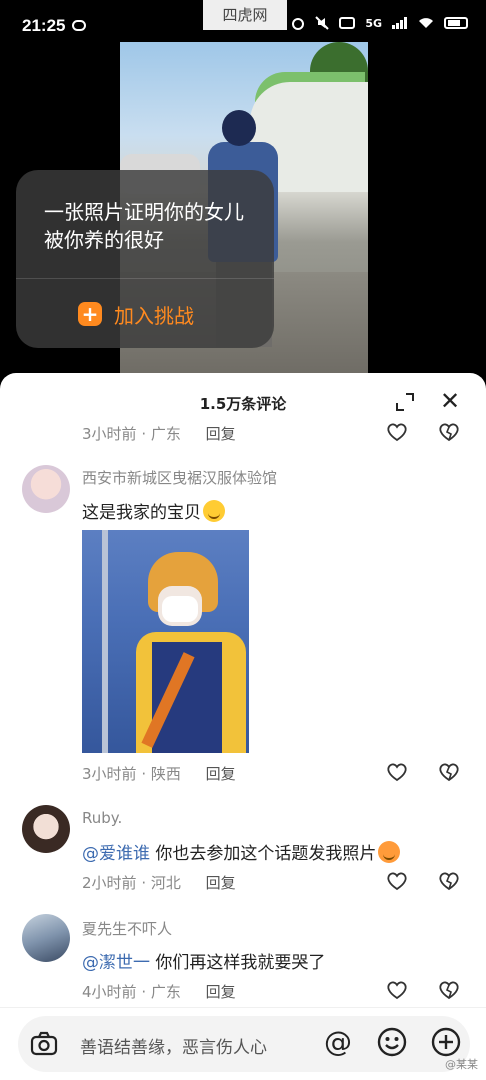  I want to click on comment-meta: 2小时前 · 河北 回复, so click(159, 883).